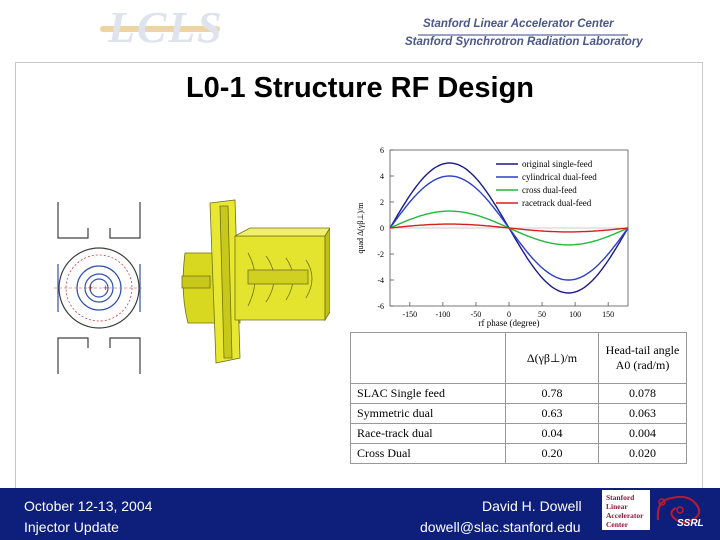 This screenshot has width=720, height=540. Describe the element at coordinates (552, 433) in the screenshot. I see `row-kick: 0.04` at that location.